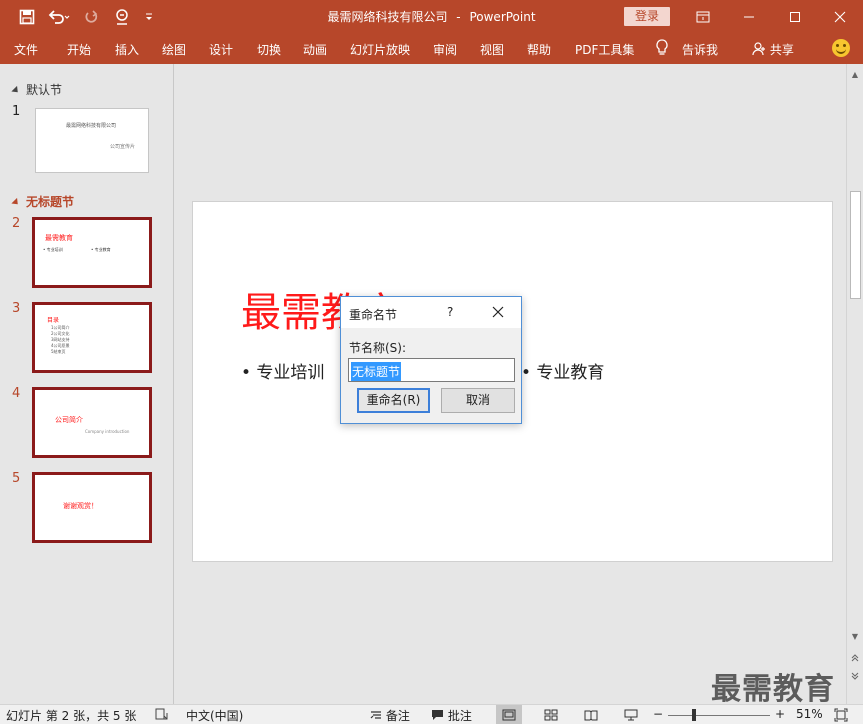  What do you see at coordinates (174, 49) in the screenshot?
I see `tab-draw: 绘图` at bounding box center [174, 49].